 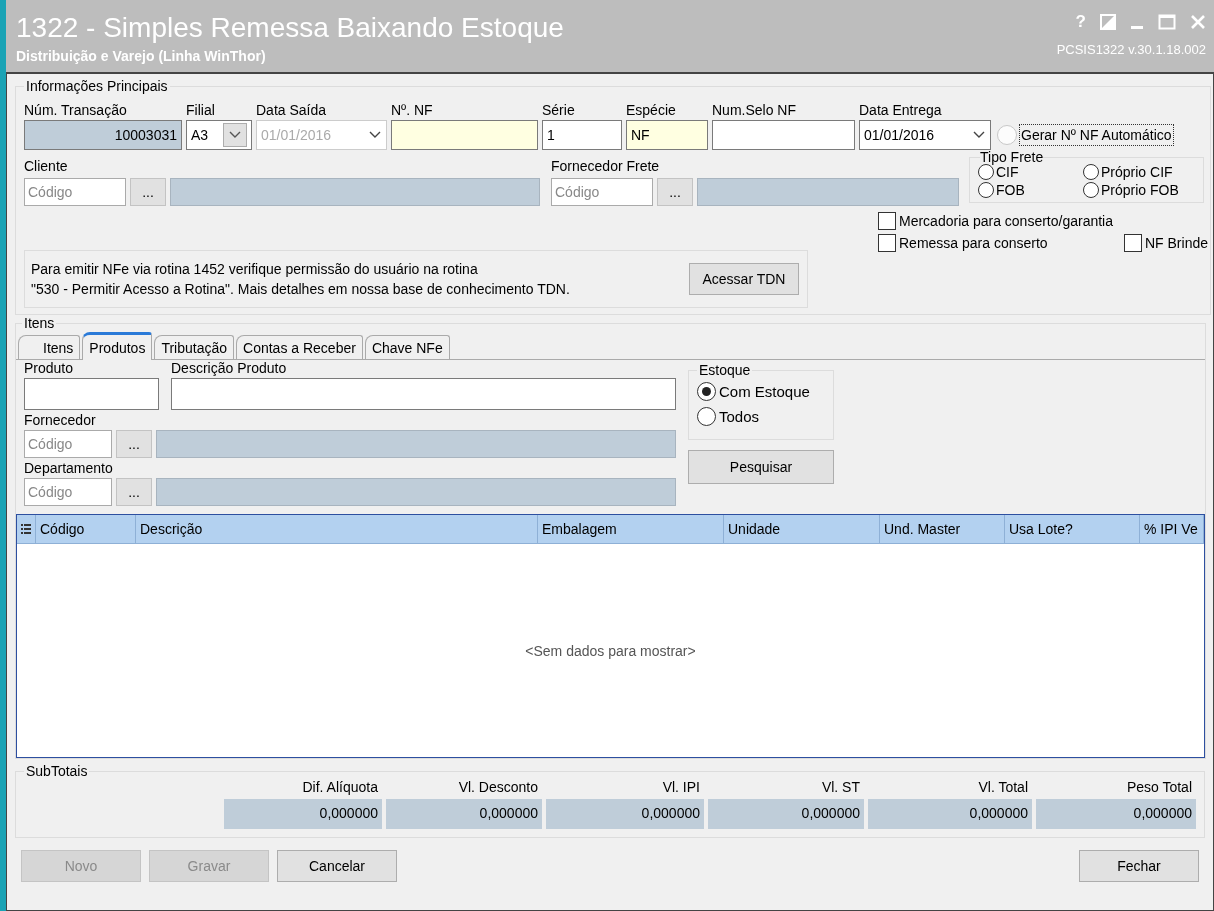 I want to click on group-title: Estoque, so click(x=725, y=370).